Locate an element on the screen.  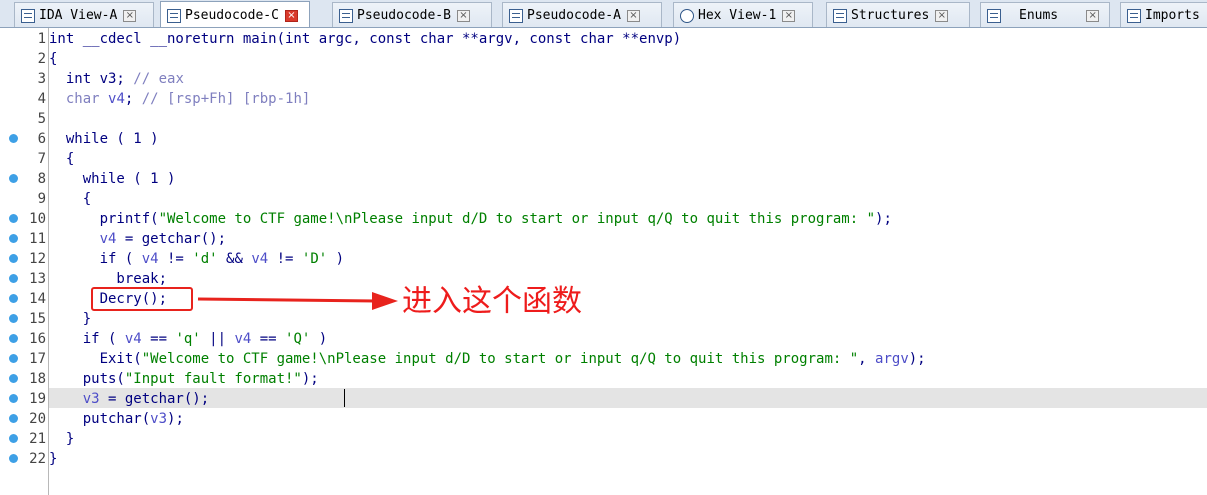
tab-pseudocode-b: Pseudocode-B × is located at coordinates (412, 14).